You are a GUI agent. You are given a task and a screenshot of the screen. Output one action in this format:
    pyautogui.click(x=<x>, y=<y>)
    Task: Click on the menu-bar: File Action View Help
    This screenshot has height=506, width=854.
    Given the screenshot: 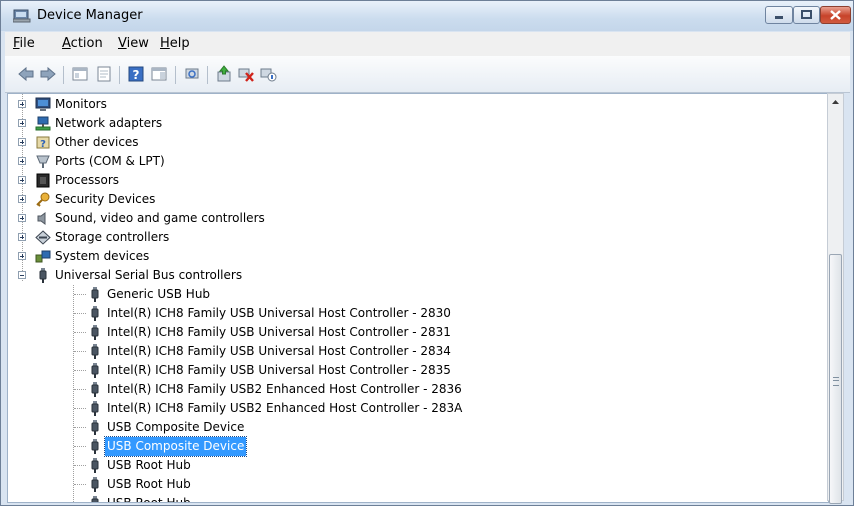 What is the action you would take?
    pyautogui.click(x=427, y=44)
    